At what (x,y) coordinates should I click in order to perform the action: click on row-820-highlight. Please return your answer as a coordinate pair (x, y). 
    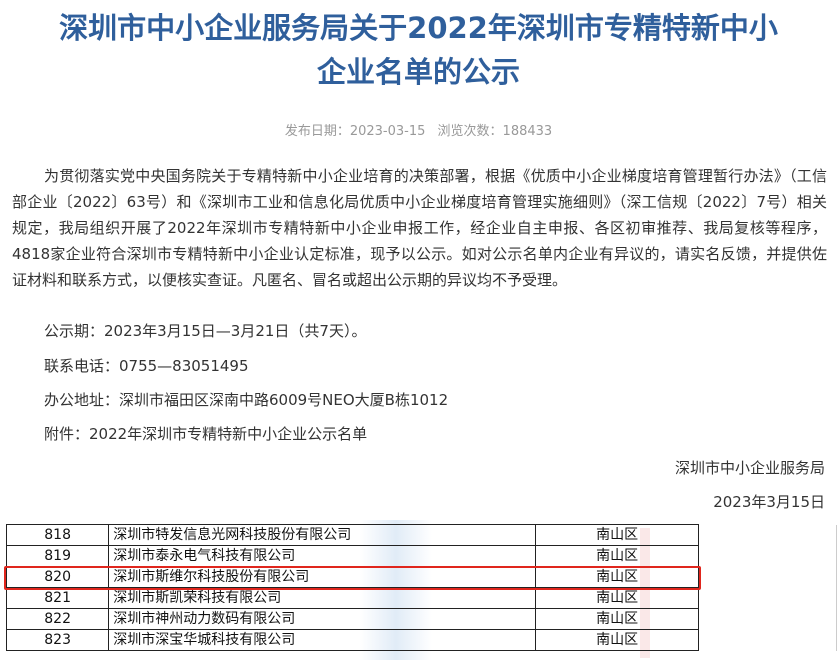
    Looking at the image, I should click on (352, 578).